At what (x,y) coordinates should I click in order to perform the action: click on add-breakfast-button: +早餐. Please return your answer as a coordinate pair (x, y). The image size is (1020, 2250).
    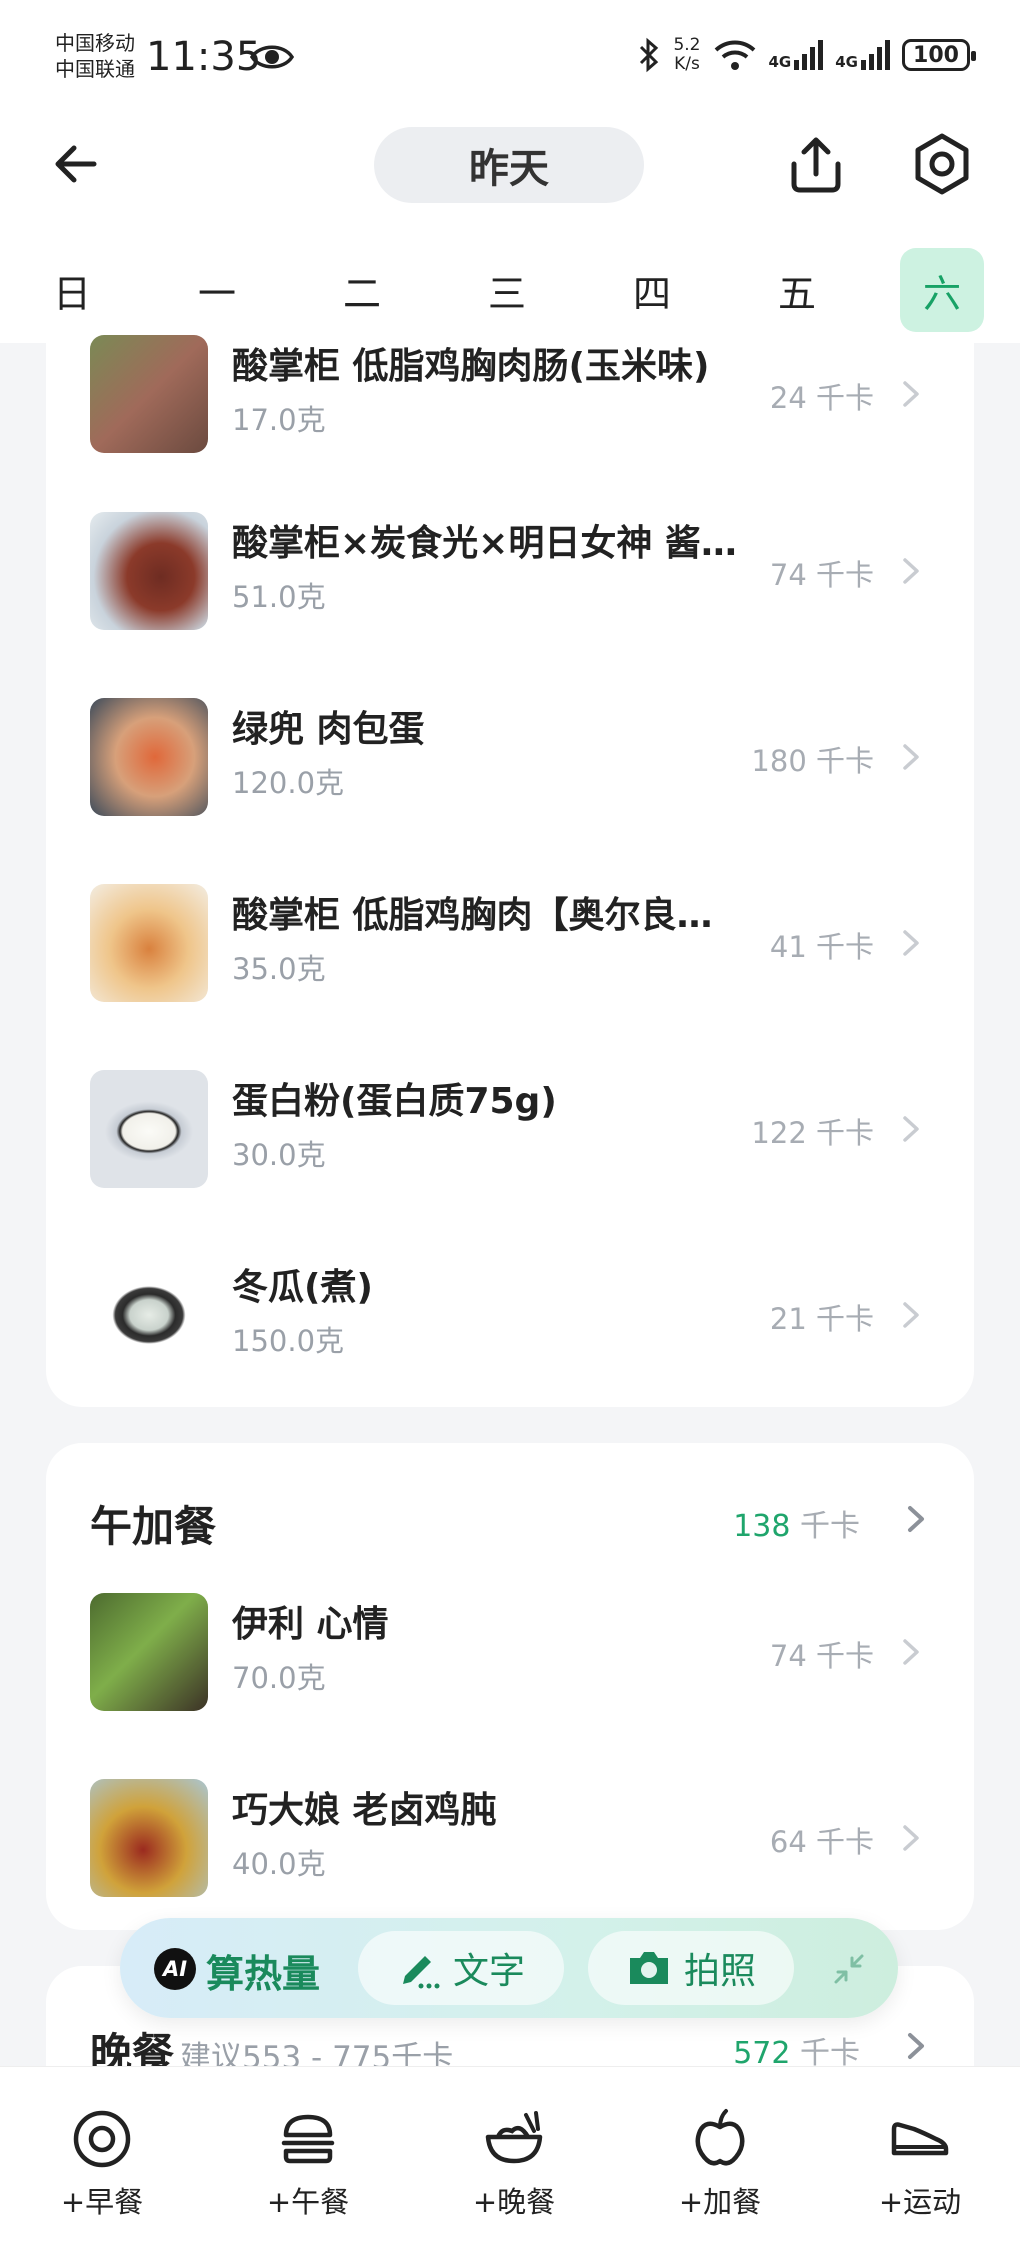
    Looking at the image, I should click on (102, 2164).